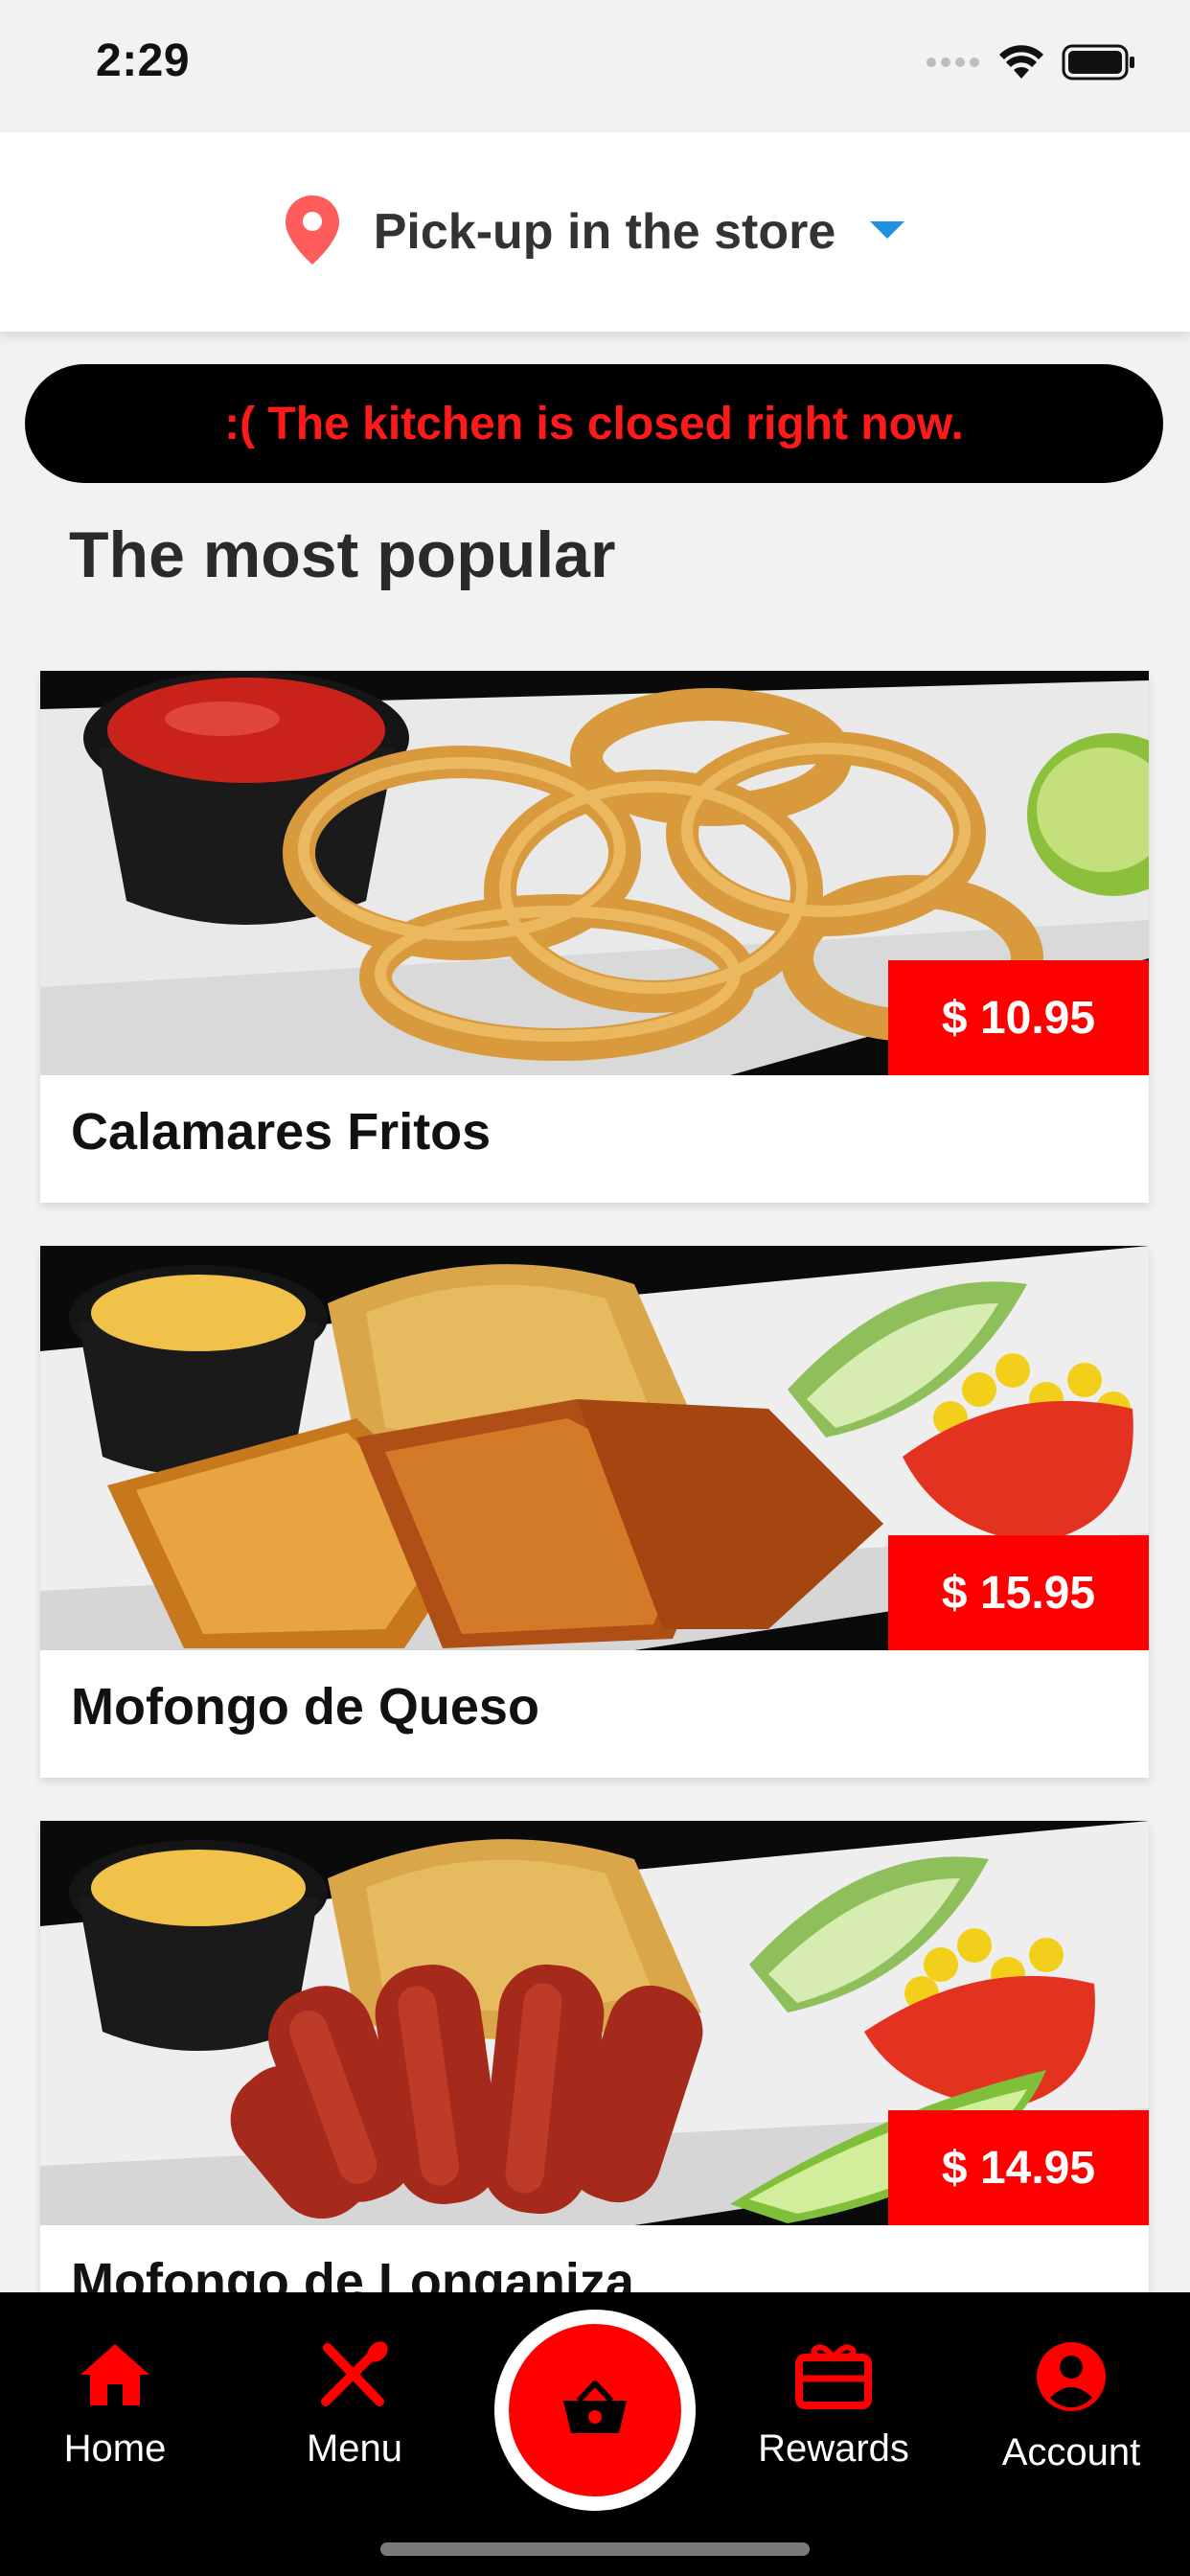 This screenshot has height=2576, width=1190. Describe the element at coordinates (115, 2377) in the screenshot. I see `home-icon` at that location.